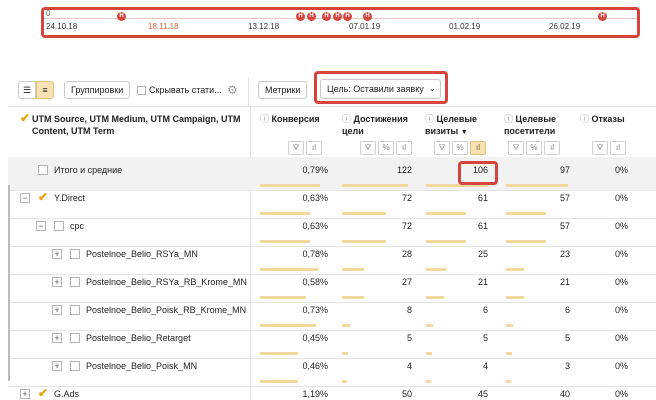  What do you see at coordinates (138, 338) in the screenshot?
I see `row-name: Postelnoe_Belio_Retarget` at bounding box center [138, 338].